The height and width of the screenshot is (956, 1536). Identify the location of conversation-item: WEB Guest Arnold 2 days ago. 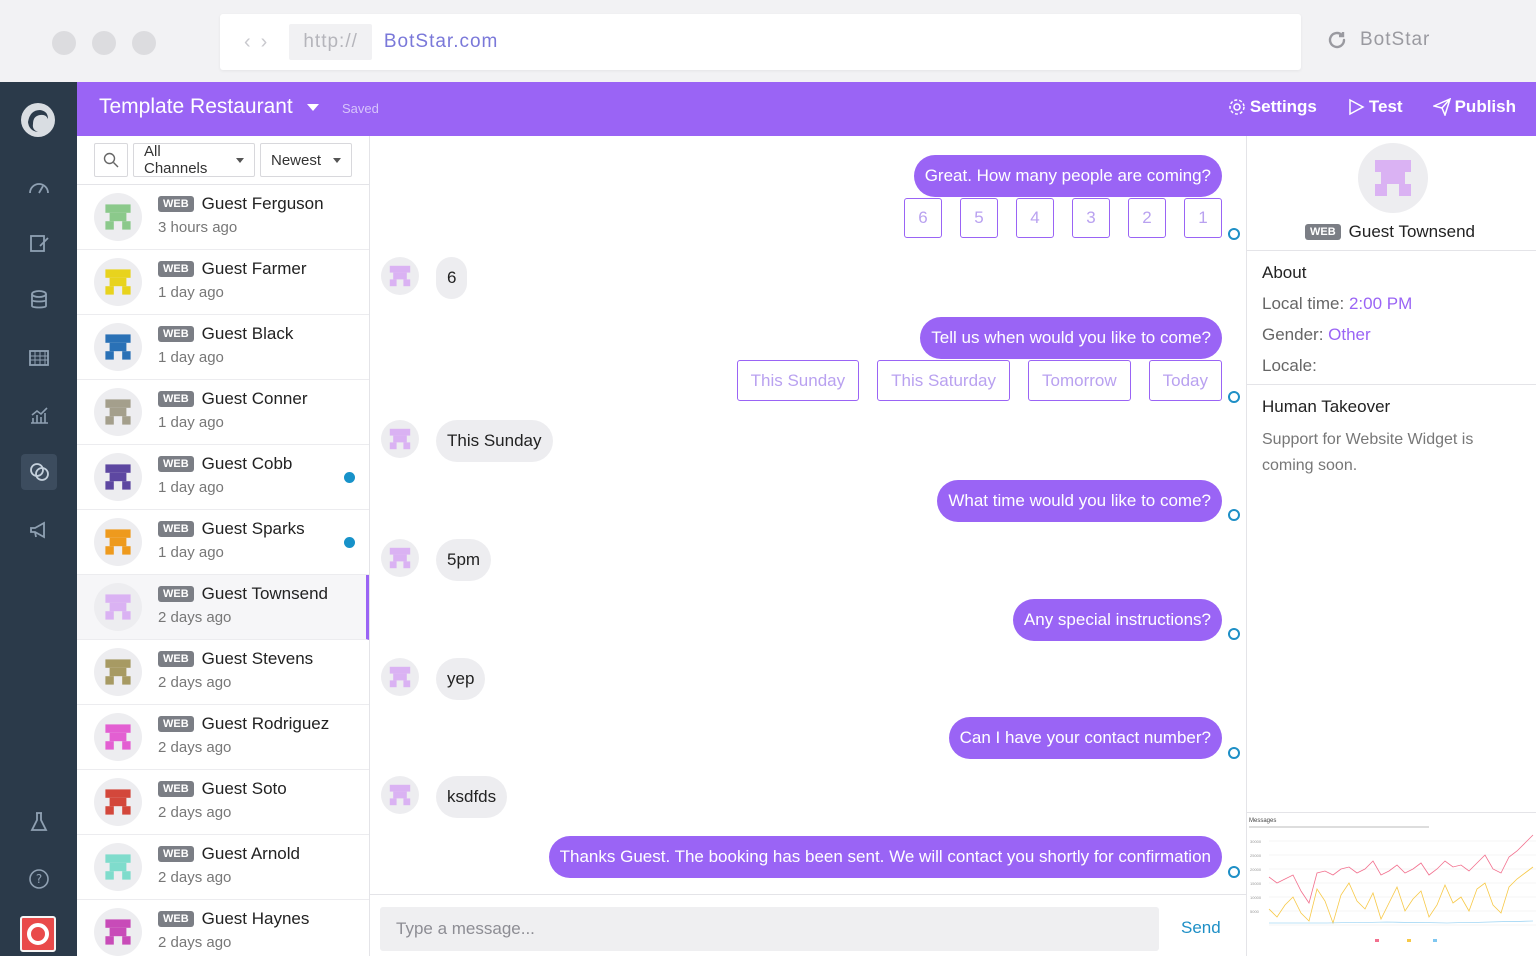
(223, 867).